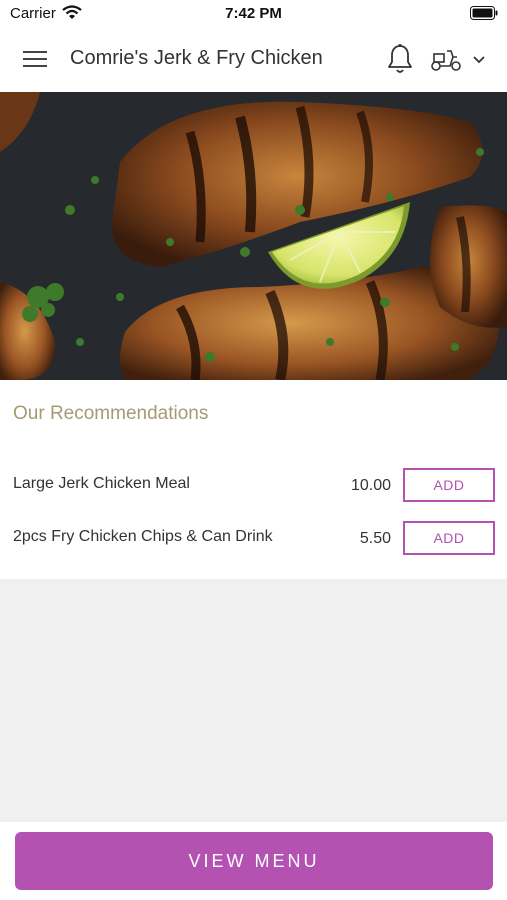 This screenshot has height=900, width=507. Describe the element at coordinates (196, 58) in the screenshot. I see `page-title: Comrie's Jerk & Fry Chicken` at that location.